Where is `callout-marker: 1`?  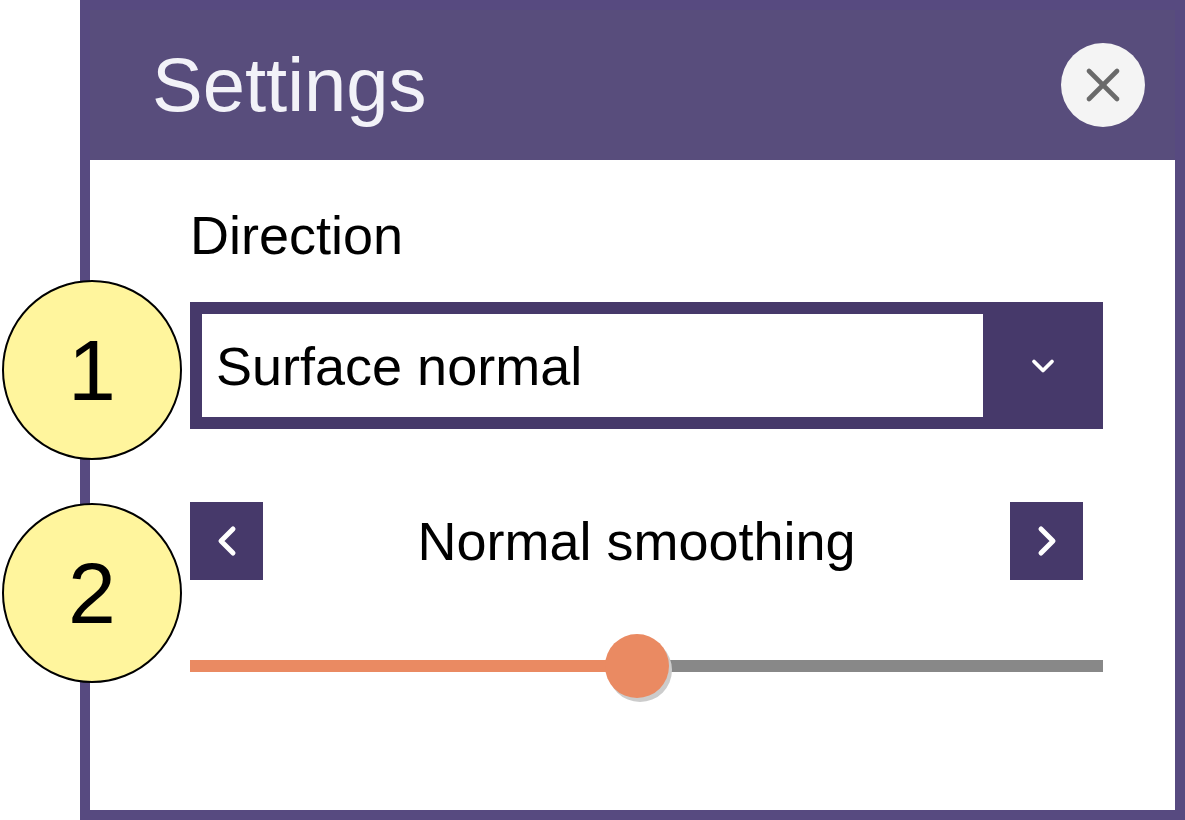
callout-marker: 1 is located at coordinates (92, 370).